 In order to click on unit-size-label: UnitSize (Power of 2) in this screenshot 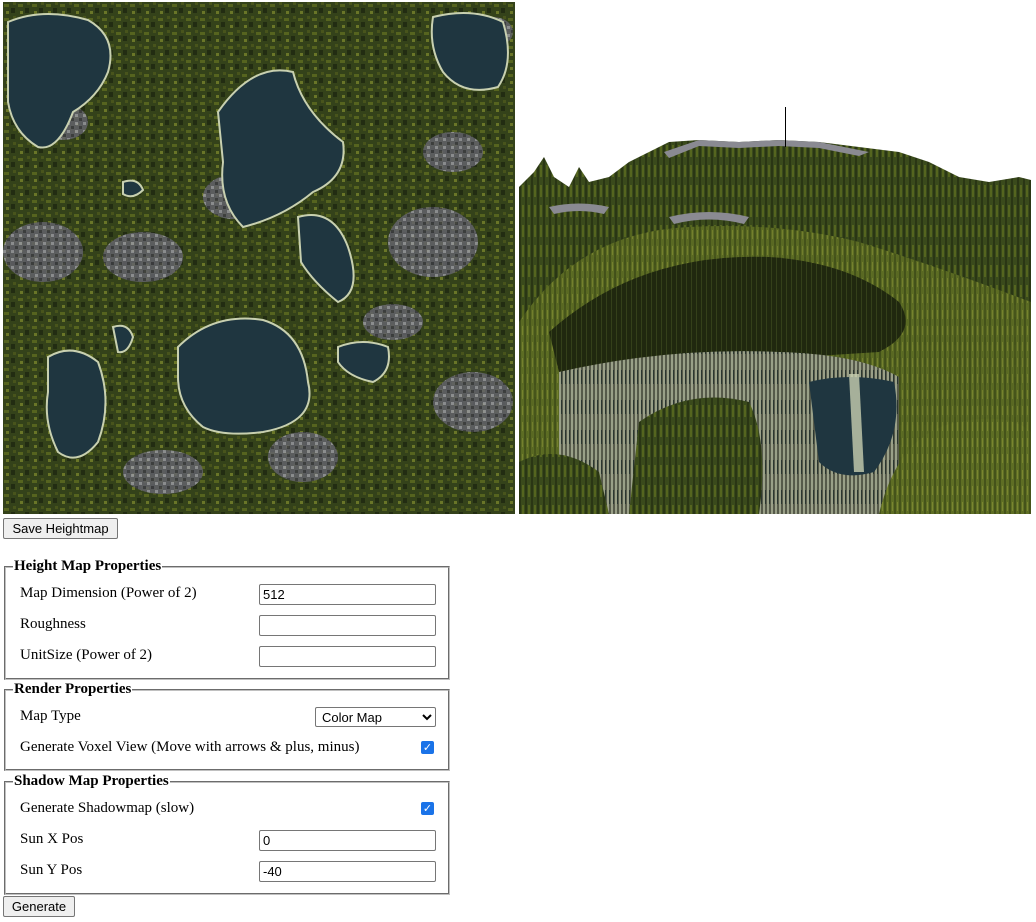, I will do `click(86, 655)`.